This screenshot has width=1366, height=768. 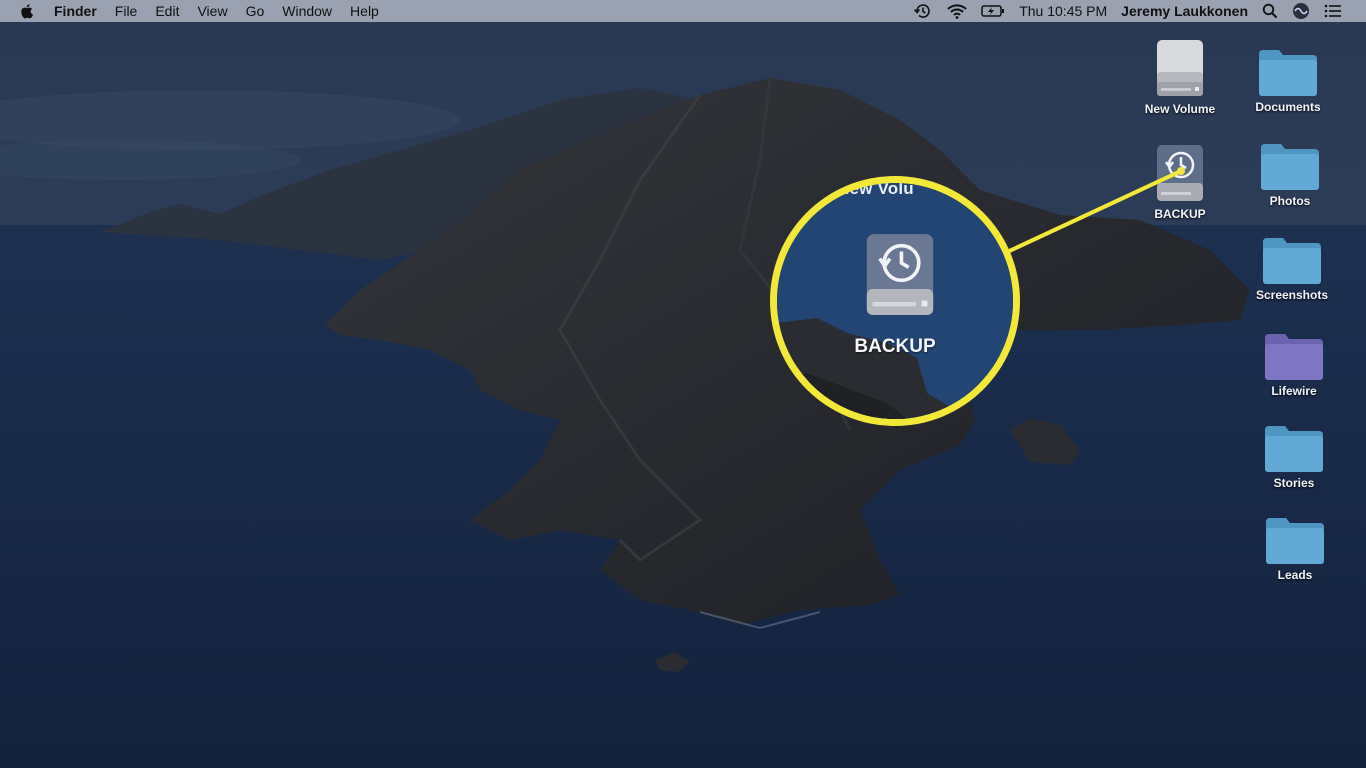 I want to click on menu-help: Help, so click(x=364, y=11).